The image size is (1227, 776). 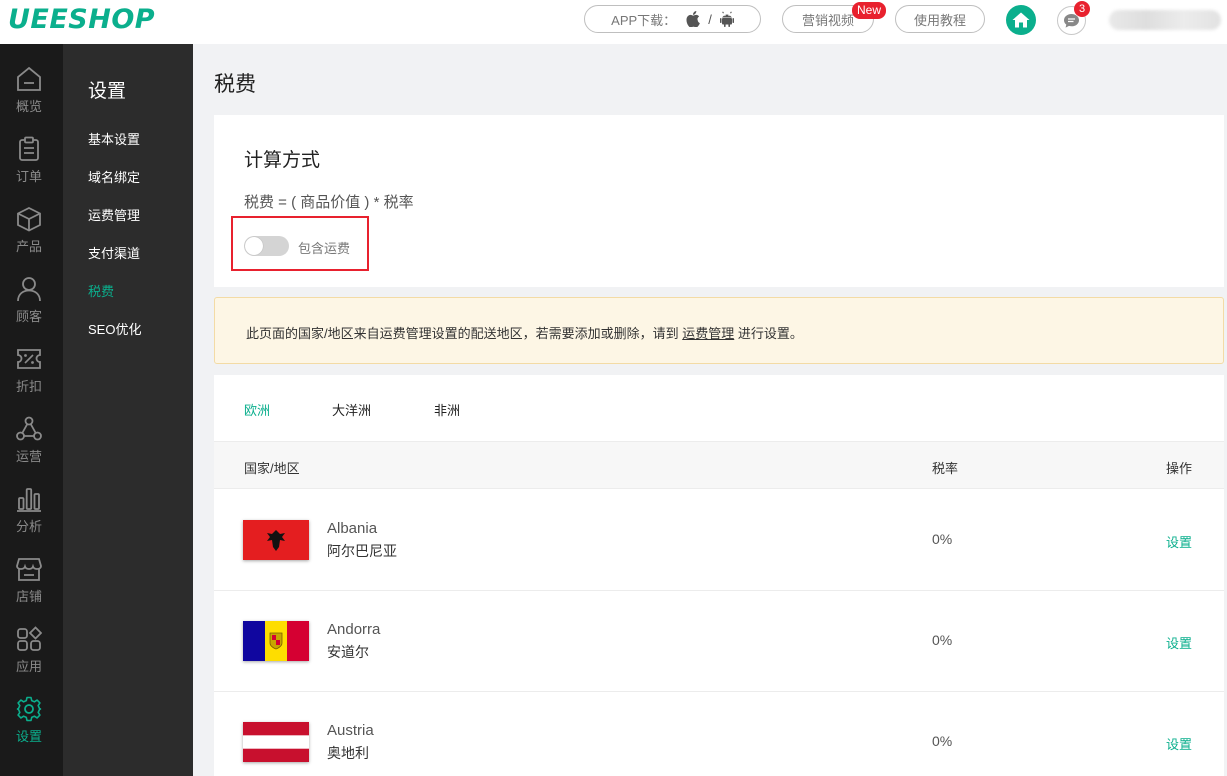 What do you see at coordinates (324, 248) in the screenshot?
I see `include-shipping-label: 包含运费` at bounding box center [324, 248].